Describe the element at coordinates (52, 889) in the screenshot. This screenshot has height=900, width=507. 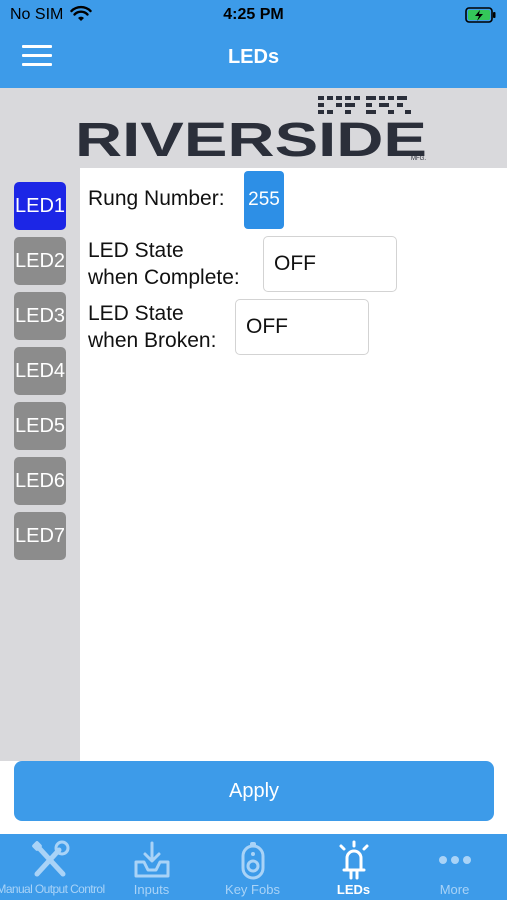
I see `tab-label-manual: Manual Output Control` at that location.